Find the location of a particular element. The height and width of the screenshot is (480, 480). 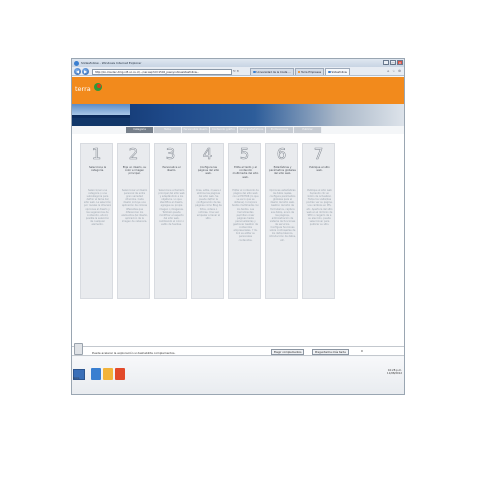

start-label: Inicio is located at coordinates (76, 378).